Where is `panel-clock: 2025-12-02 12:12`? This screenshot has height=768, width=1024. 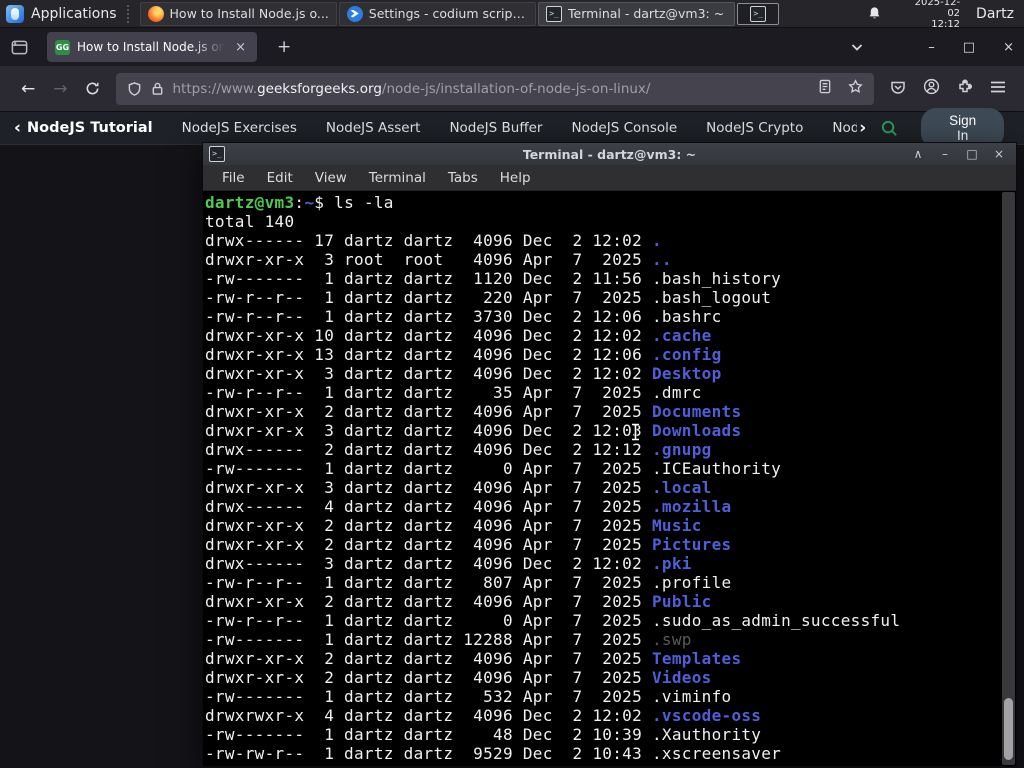 panel-clock: 2025-12-02 12:12 is located at coordinates (931, 15).